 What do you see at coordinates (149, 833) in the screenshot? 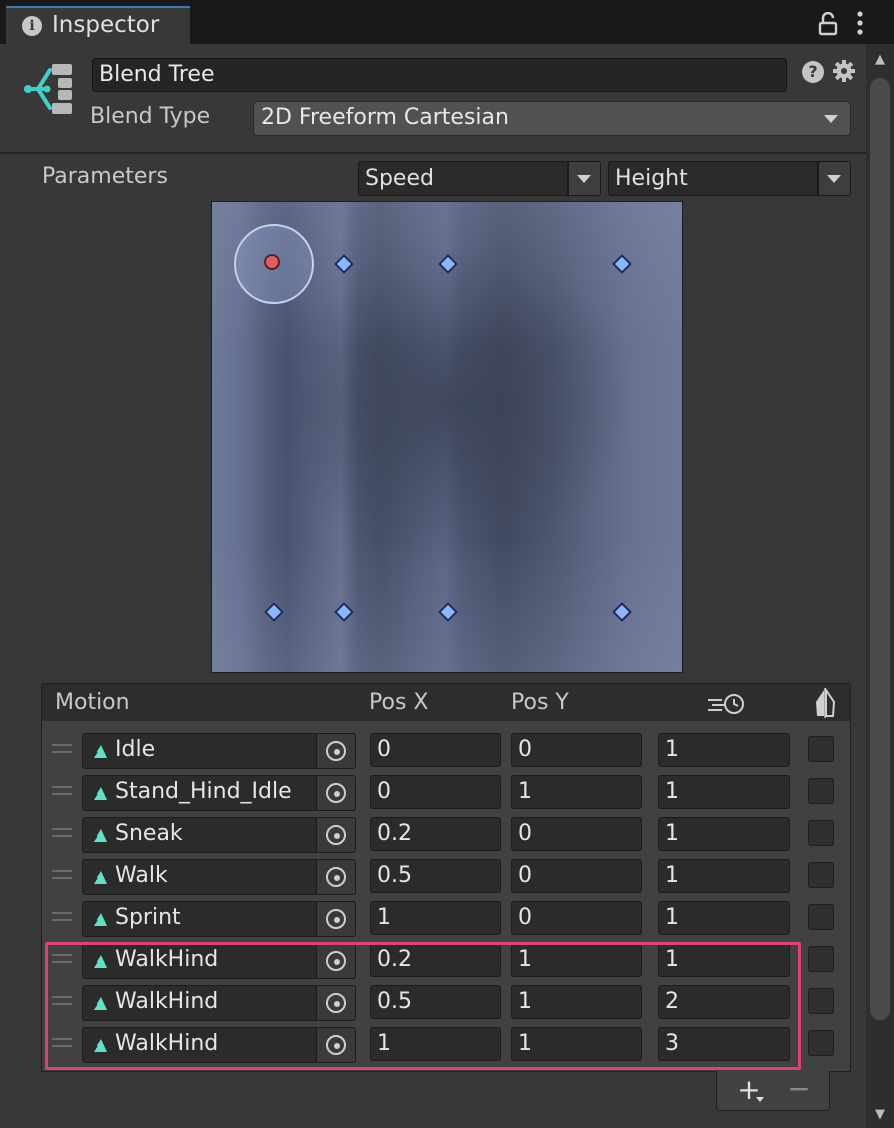
I see `motion-name: Sneak` at bounding box center [149, 833].